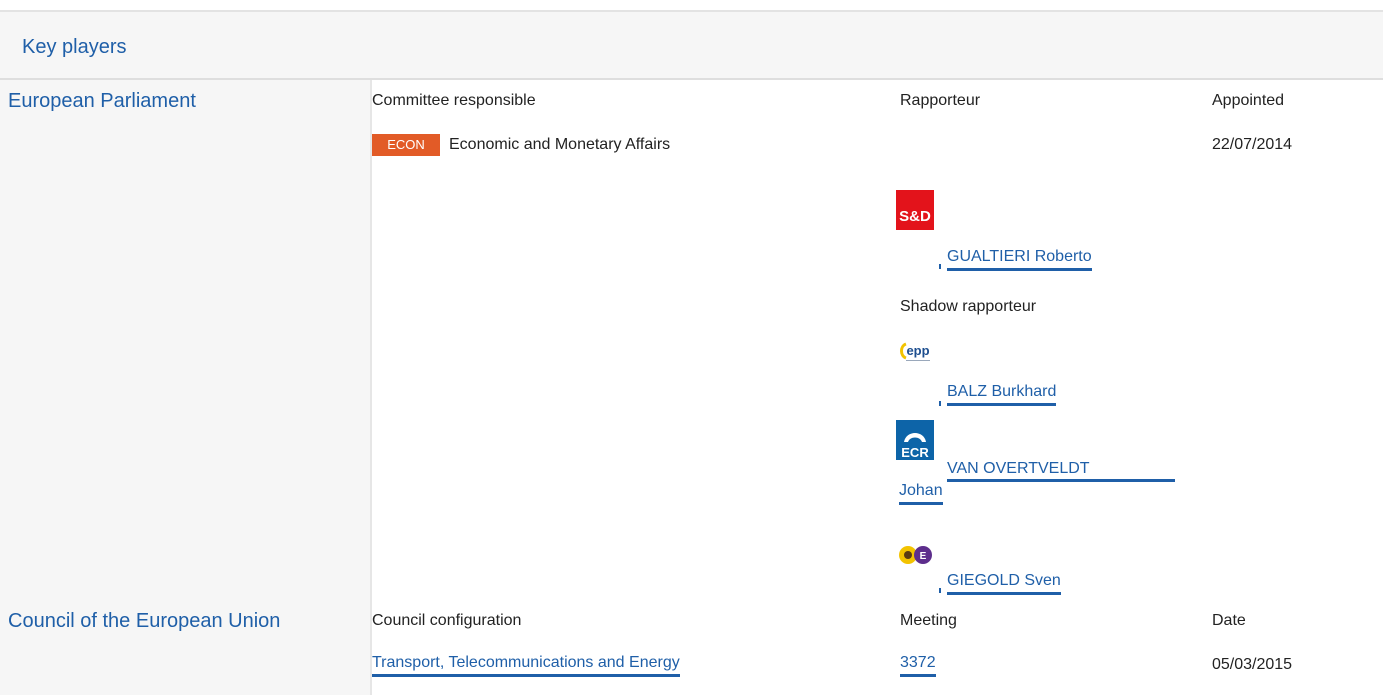  I want to click on svg-text: E, so click(923, 556).